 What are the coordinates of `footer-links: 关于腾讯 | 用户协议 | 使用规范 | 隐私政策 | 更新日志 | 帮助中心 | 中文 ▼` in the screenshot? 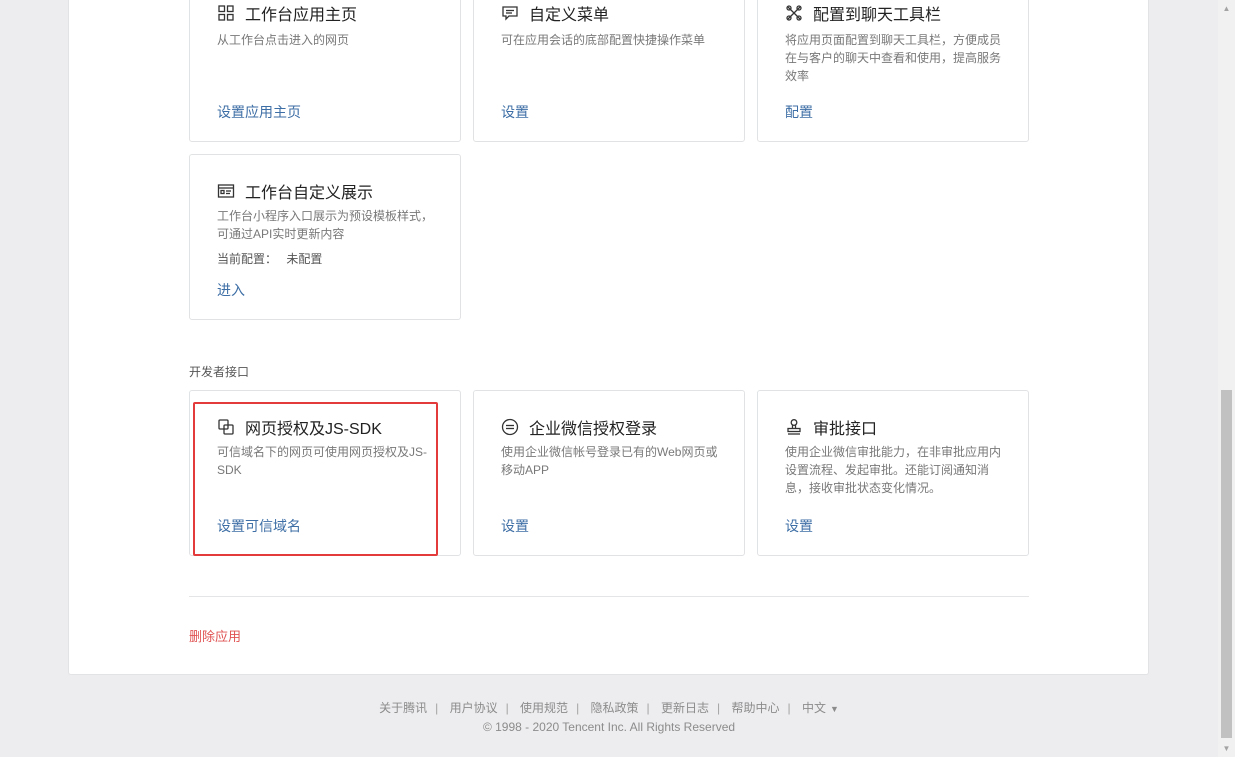 It's located at (609, 708).